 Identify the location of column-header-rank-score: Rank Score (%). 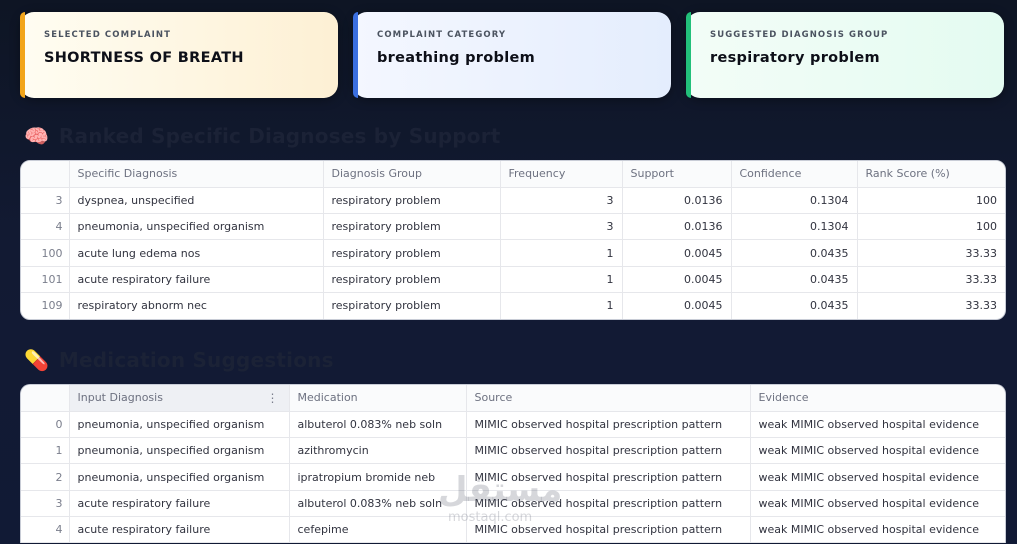
(931, 174).